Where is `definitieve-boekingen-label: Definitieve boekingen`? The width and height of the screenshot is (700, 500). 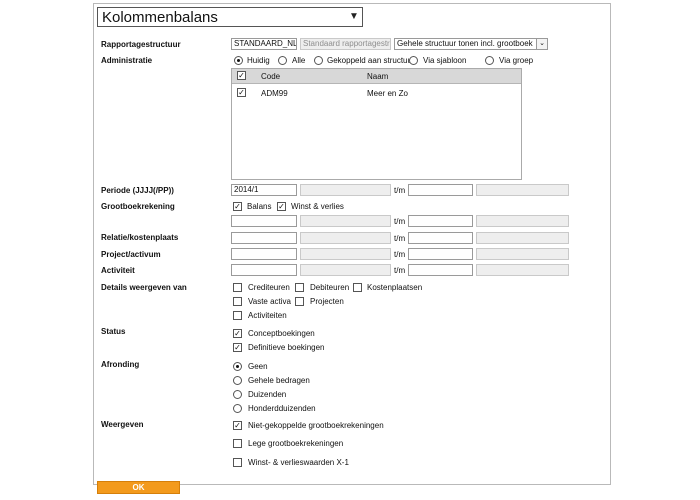
definitieve-boekingen-label: Definitieve boekingen is located at coordinates (286, 347).